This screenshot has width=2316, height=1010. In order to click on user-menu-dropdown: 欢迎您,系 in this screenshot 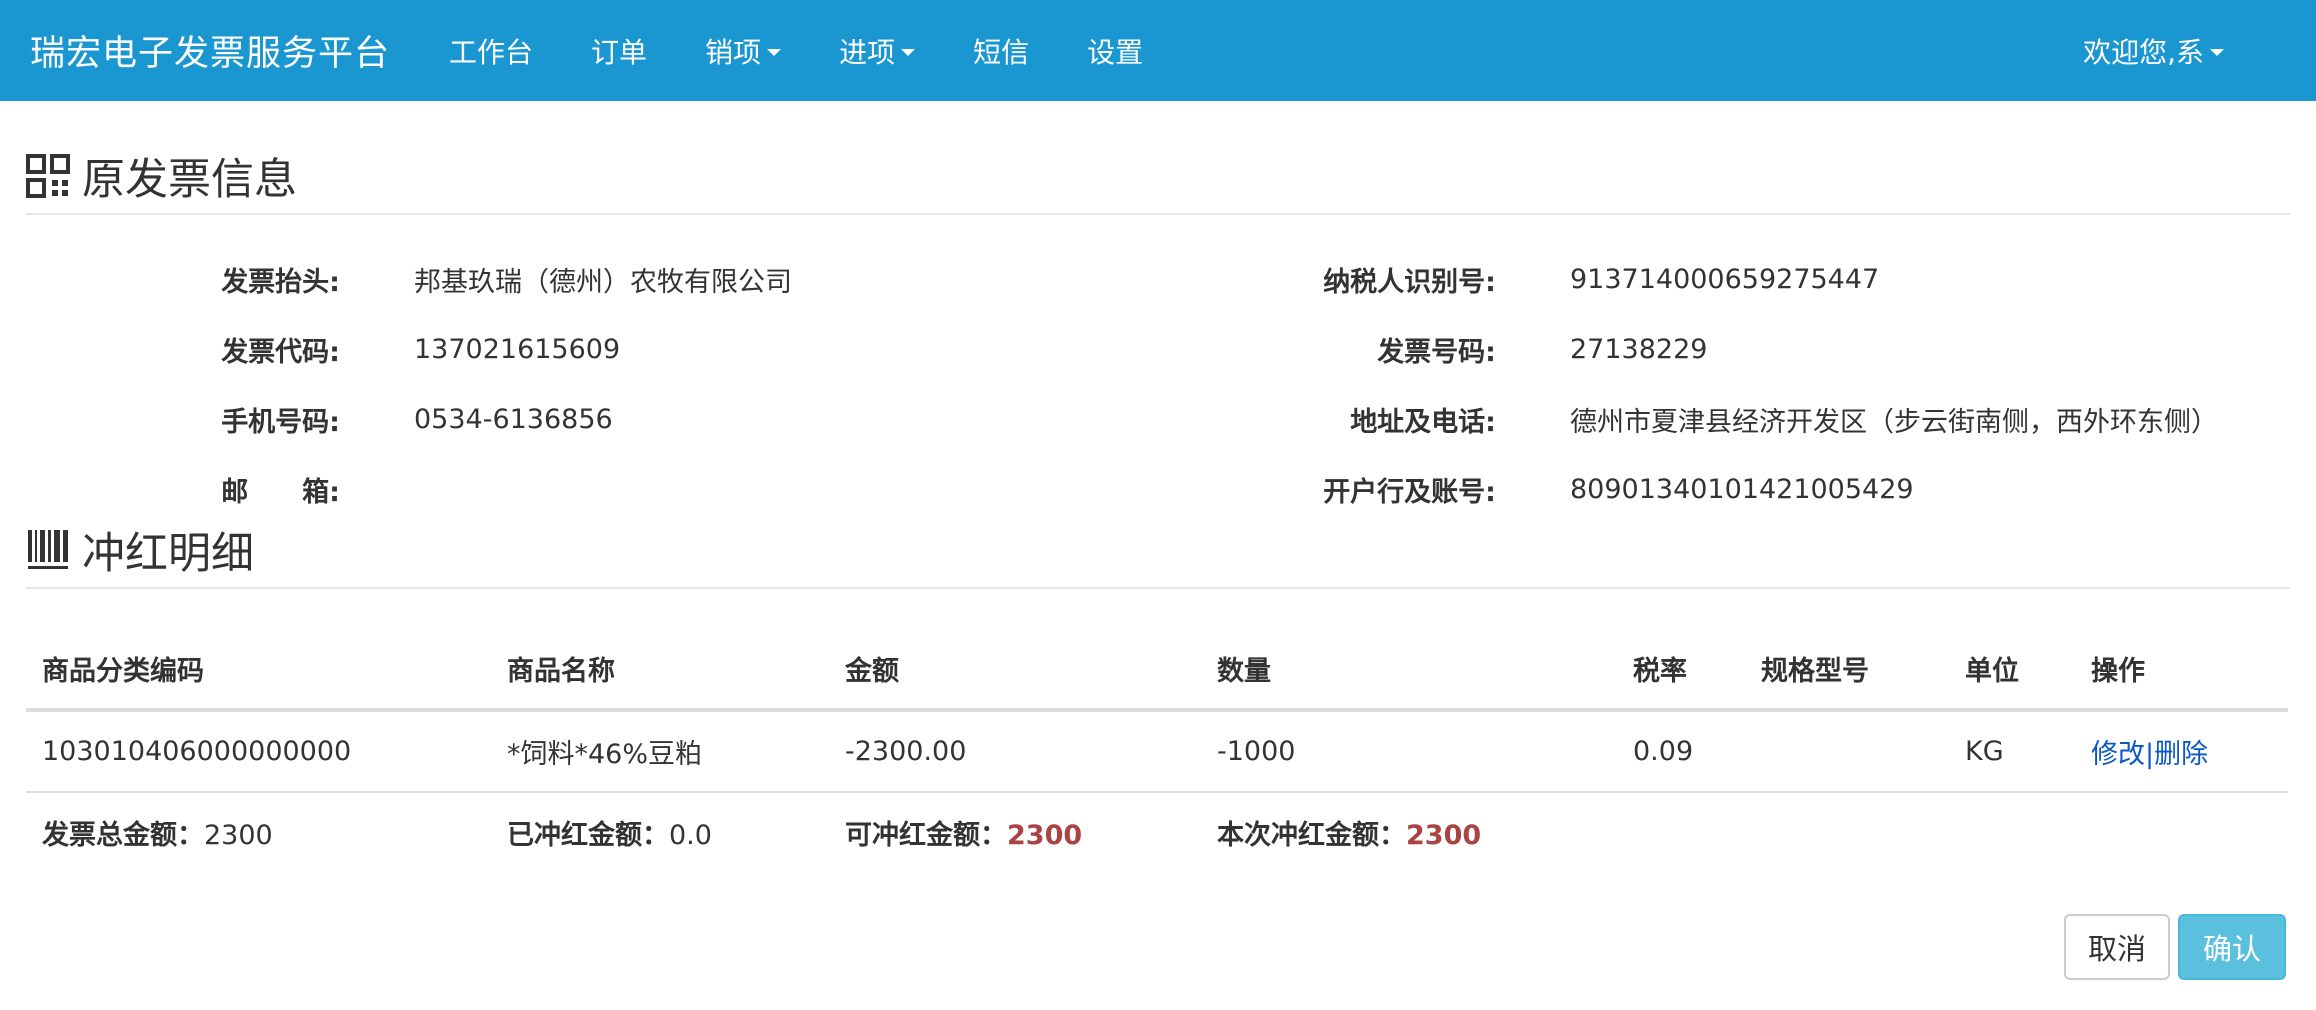, I will do `click(2153, 51)`.